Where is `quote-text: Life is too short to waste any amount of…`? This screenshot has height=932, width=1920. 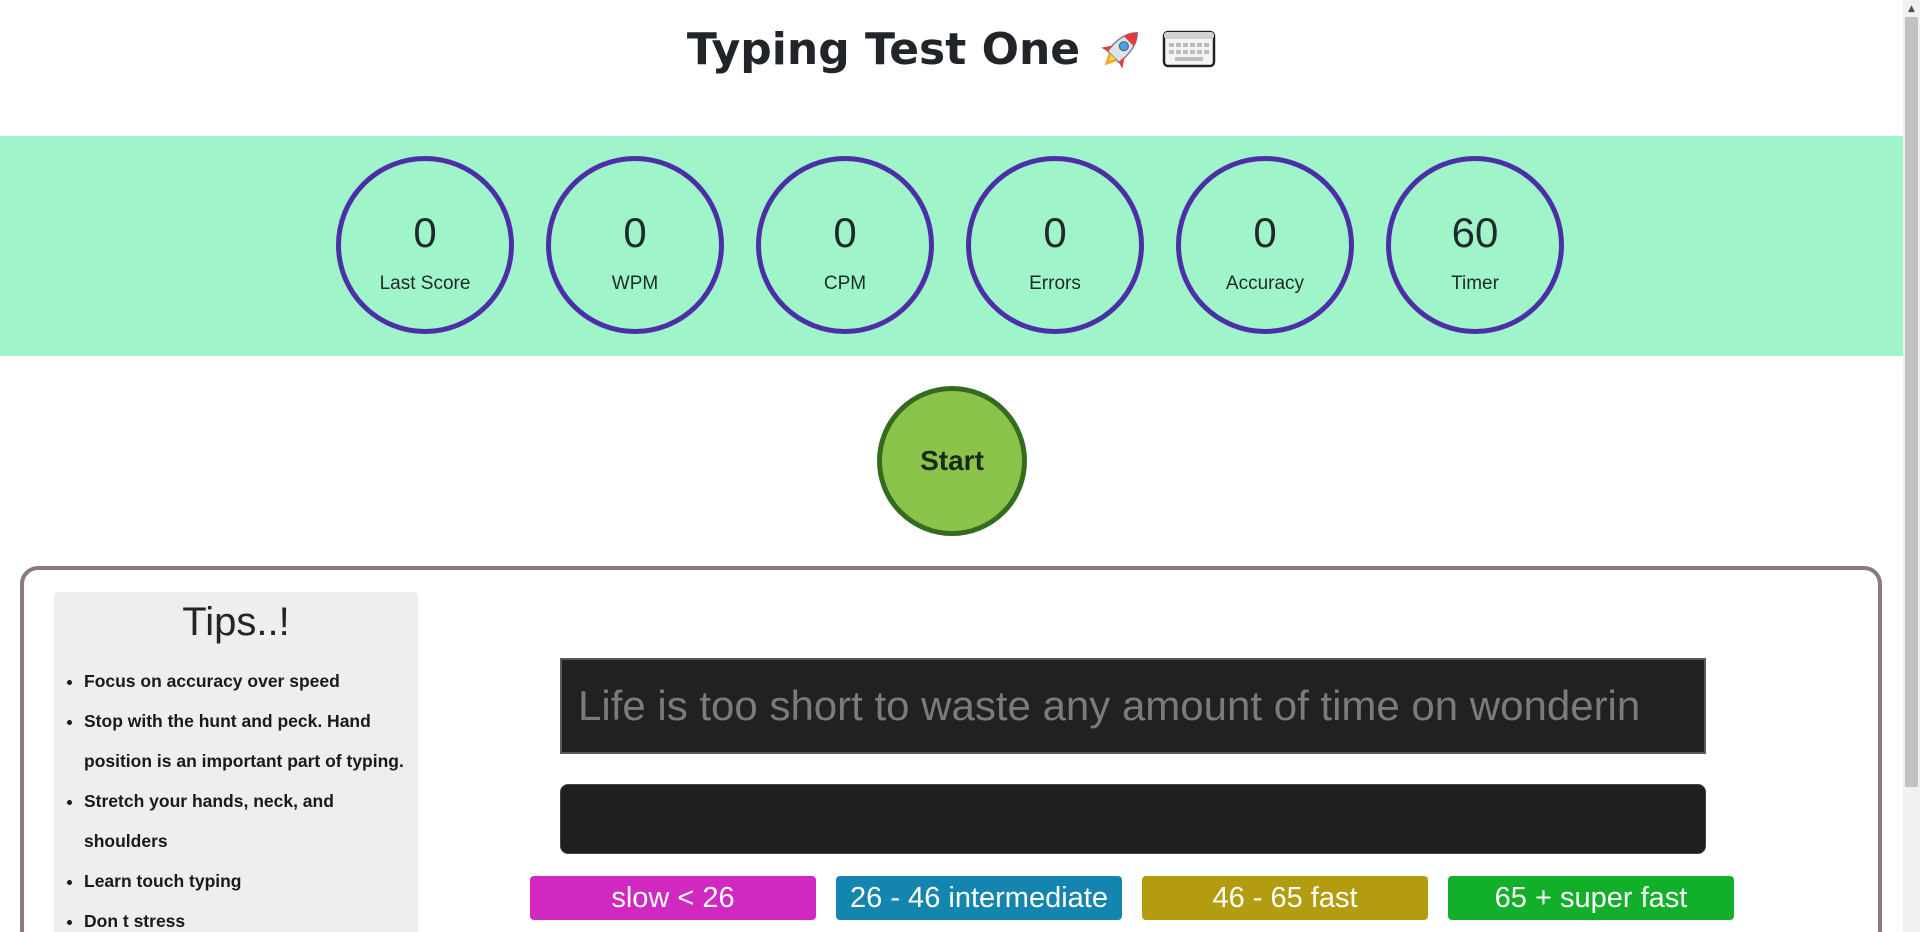 quote-text: Life is too short to waste any amount of… is located at coordinates (1109, 705).